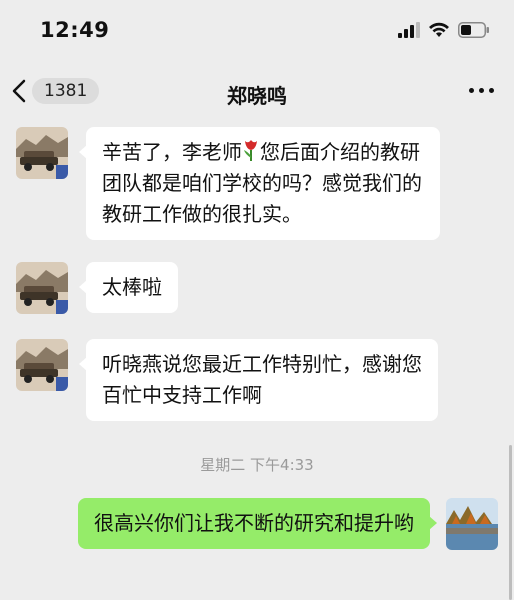 This screenshot has height=600, width=514. What do you see at coordinates (262, 379) in the screenshot?
I see `message-text: 听晓燕说您最近工作特别忙，感谢您百忙中支持工作啊` at bounding box center [262, 379].